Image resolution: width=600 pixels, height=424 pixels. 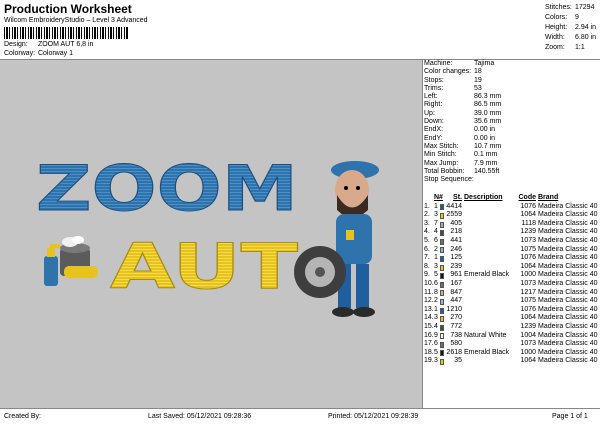 I want to click on spray-bottle-icon, so click(x=52, y=265).